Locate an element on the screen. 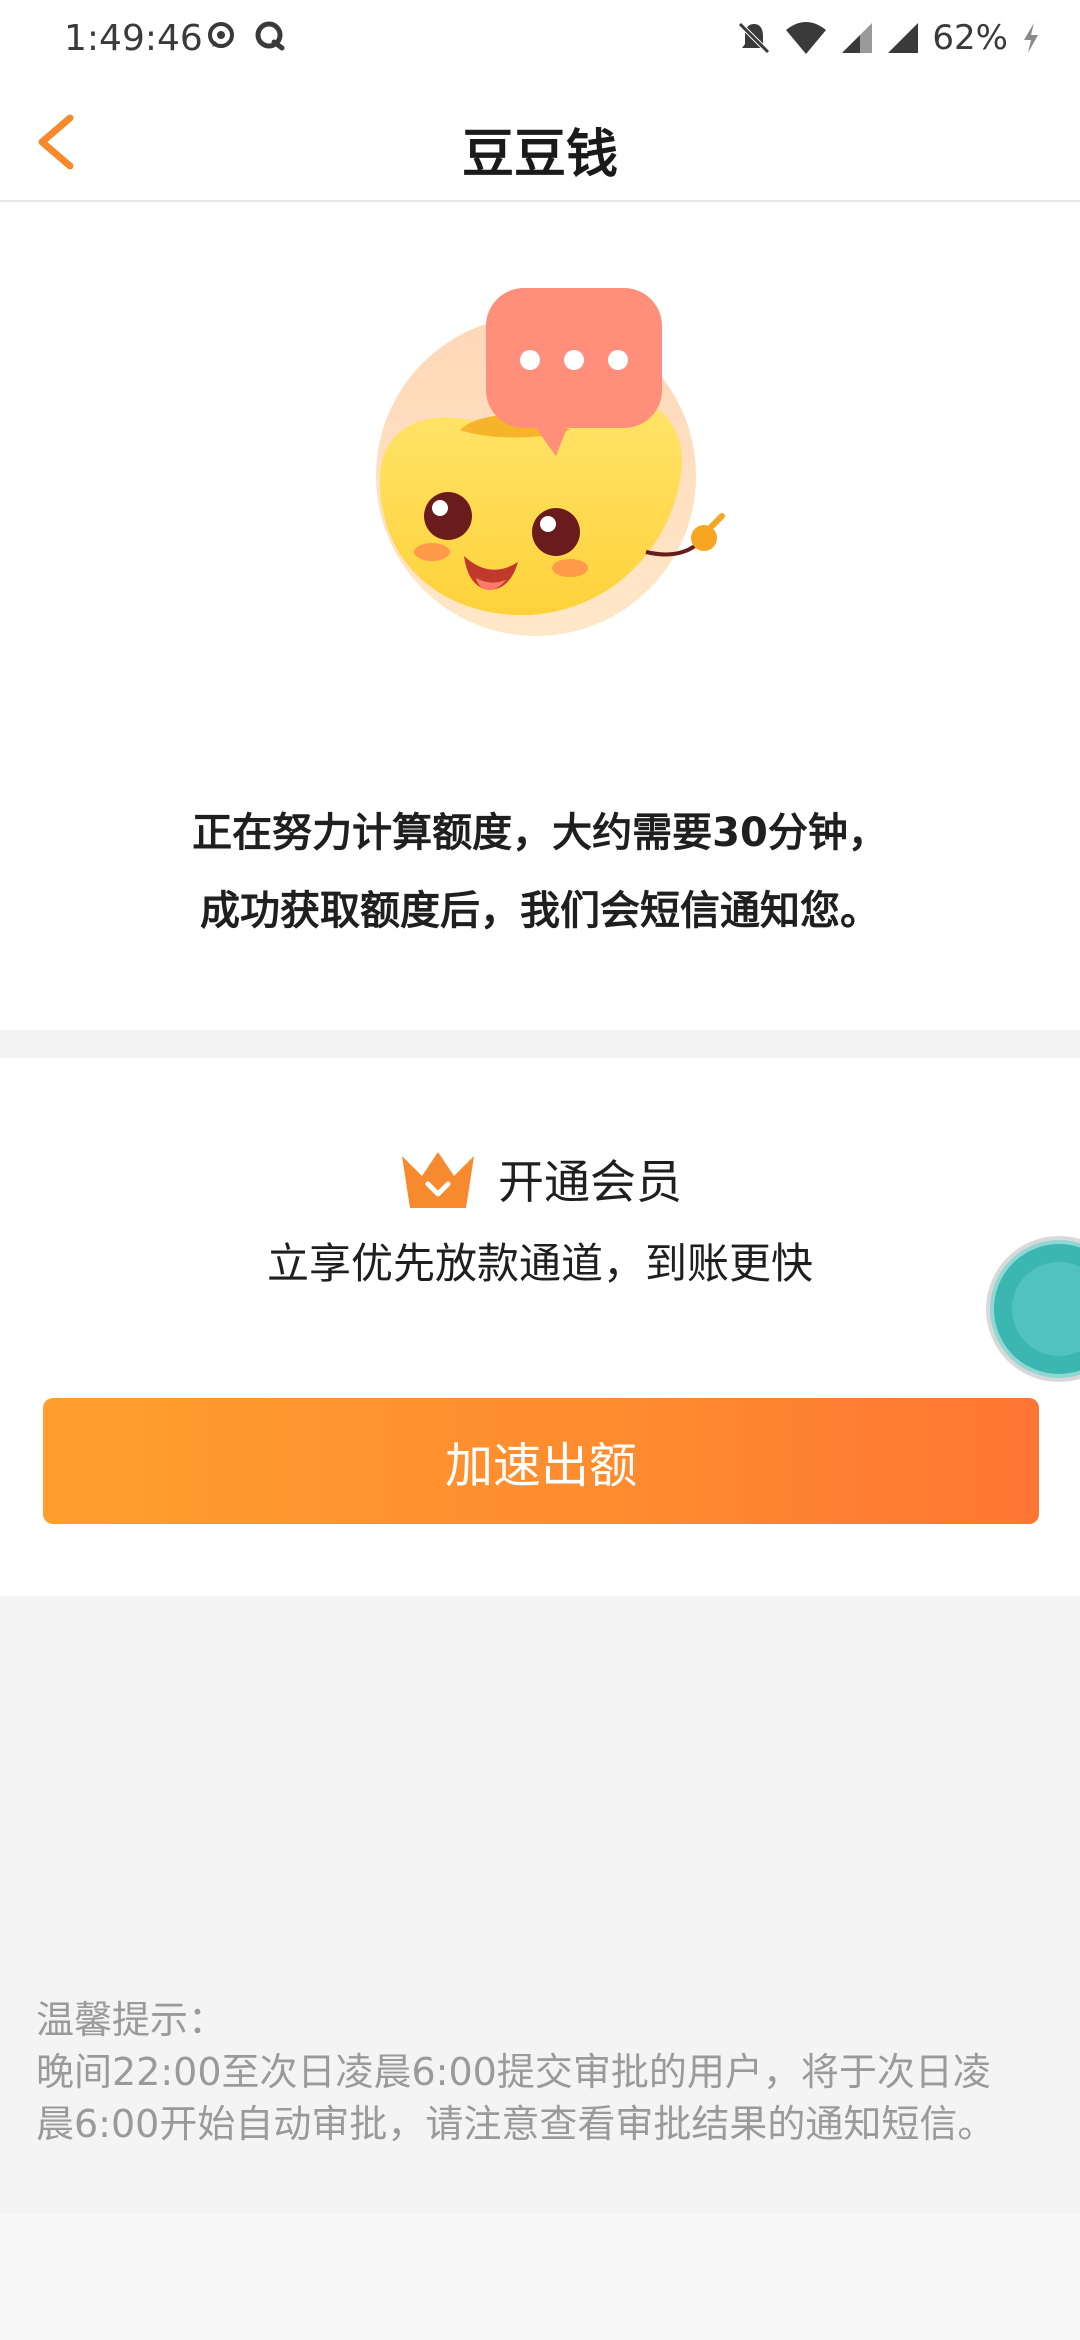 This screenshot has height=2340, width=1080. member-title-row: 开通会员 is located at coordinates (540, 1179).